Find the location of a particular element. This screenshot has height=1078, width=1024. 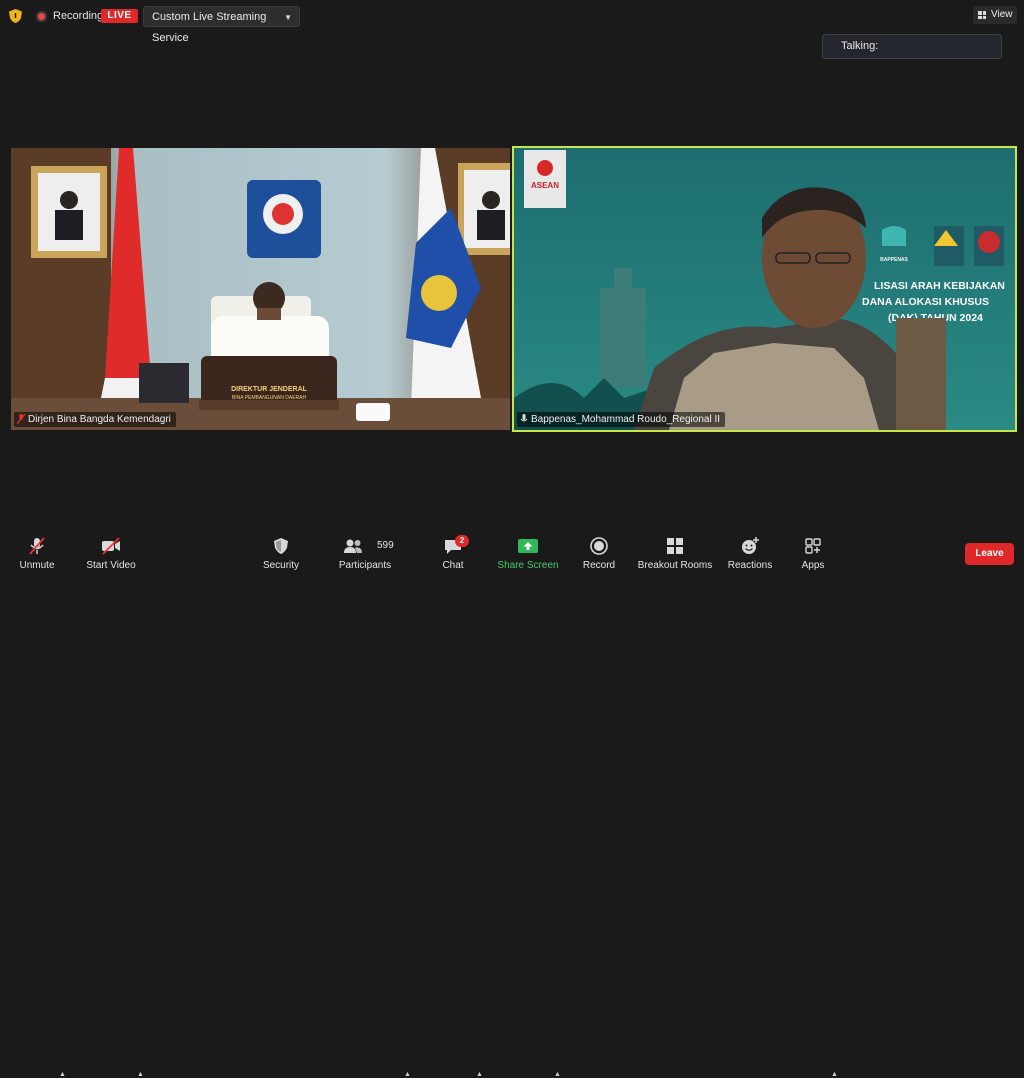

start-video-label: Start Video is located at coordinates (111, 565).